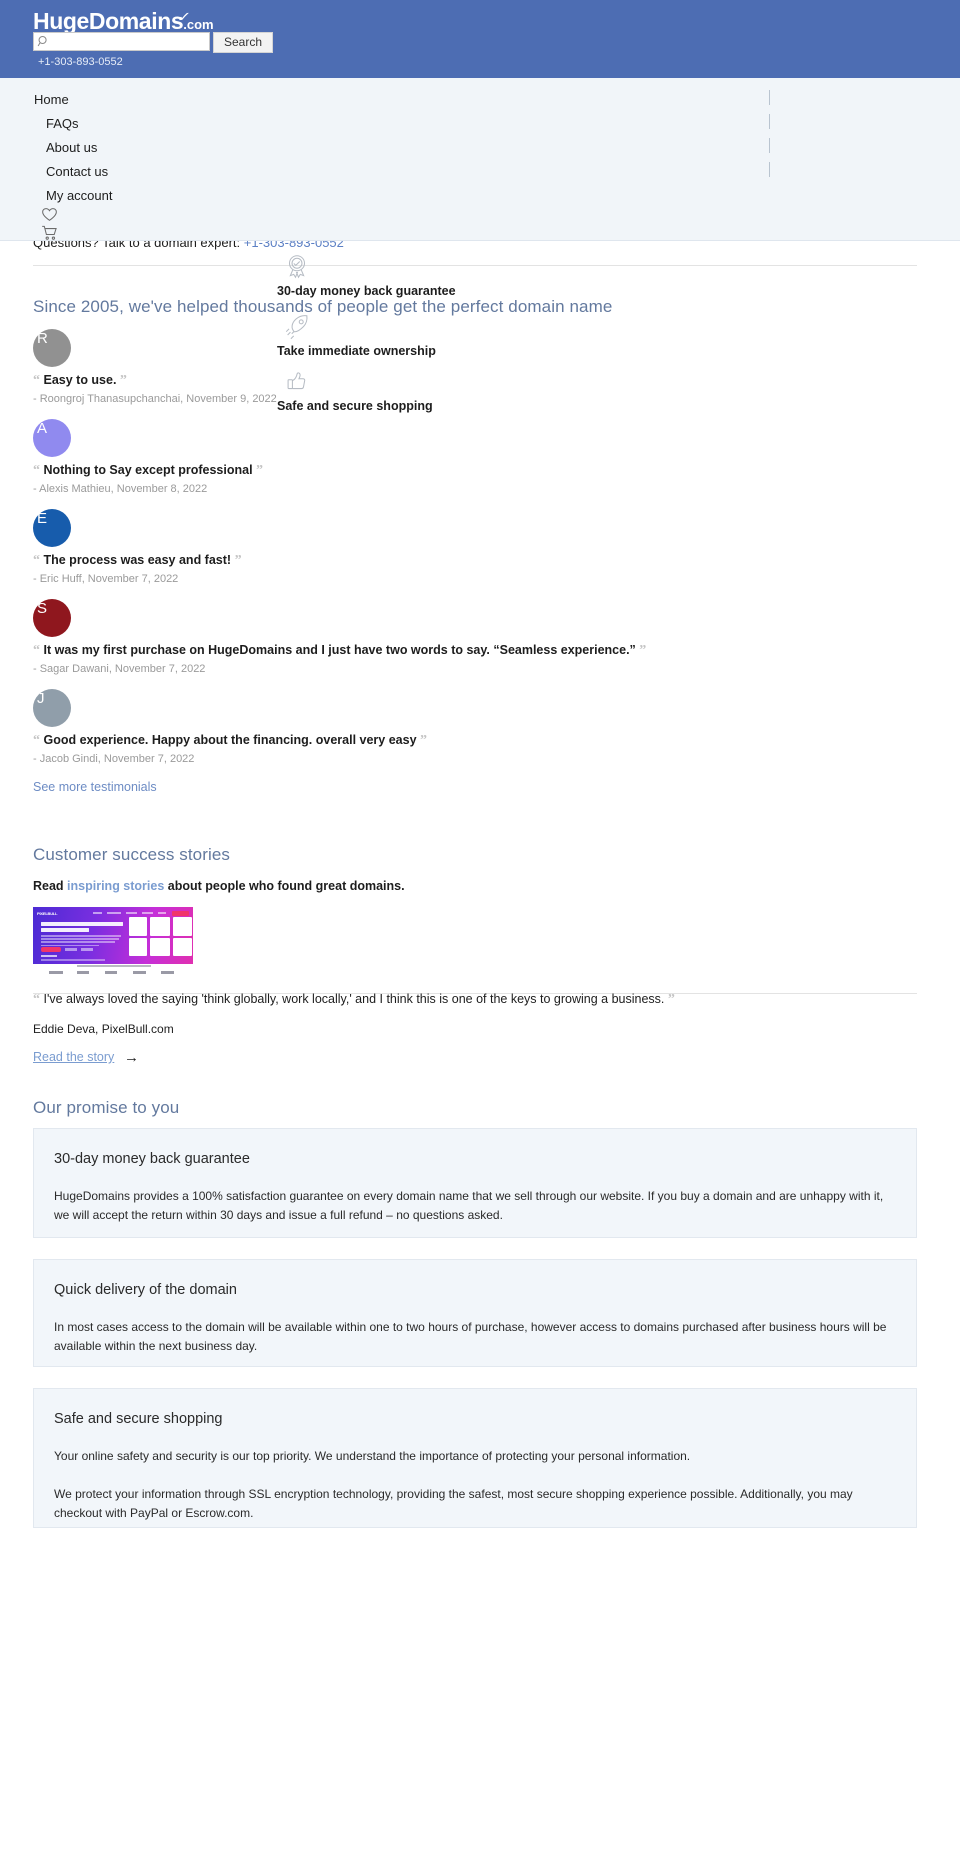 The width and height of the screenshot is (960, 1875). Describe the element at coordinates (475, 265) in the screenshot. I see `divider-top` at that location.